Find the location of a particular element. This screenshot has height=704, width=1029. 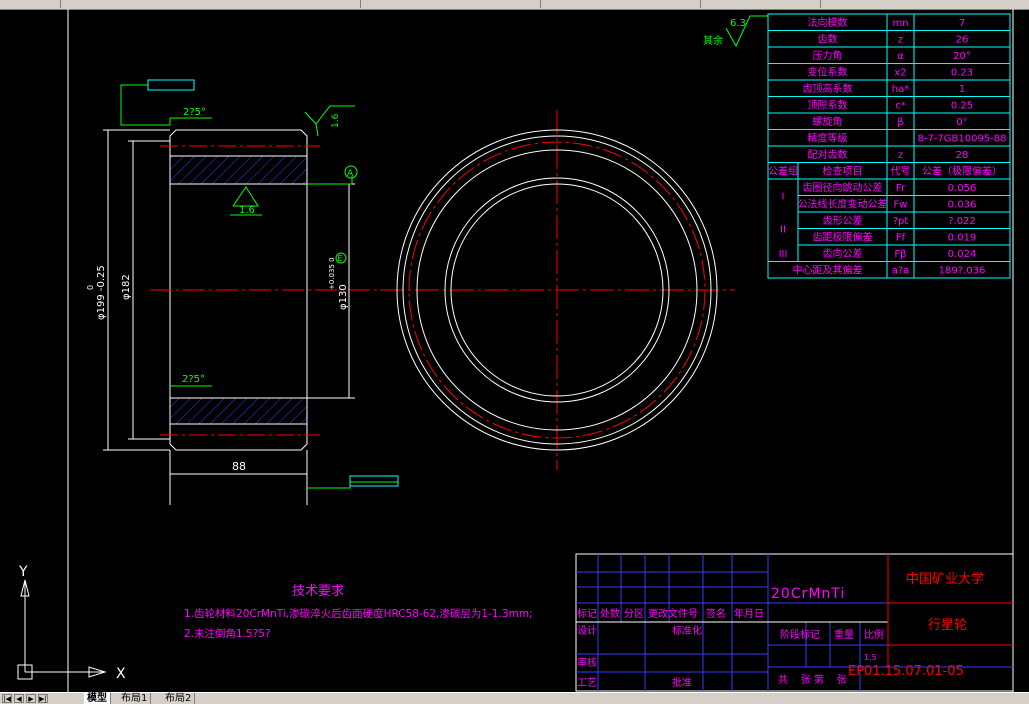

param-name: 压力角 is located at coordinates (828, 55).